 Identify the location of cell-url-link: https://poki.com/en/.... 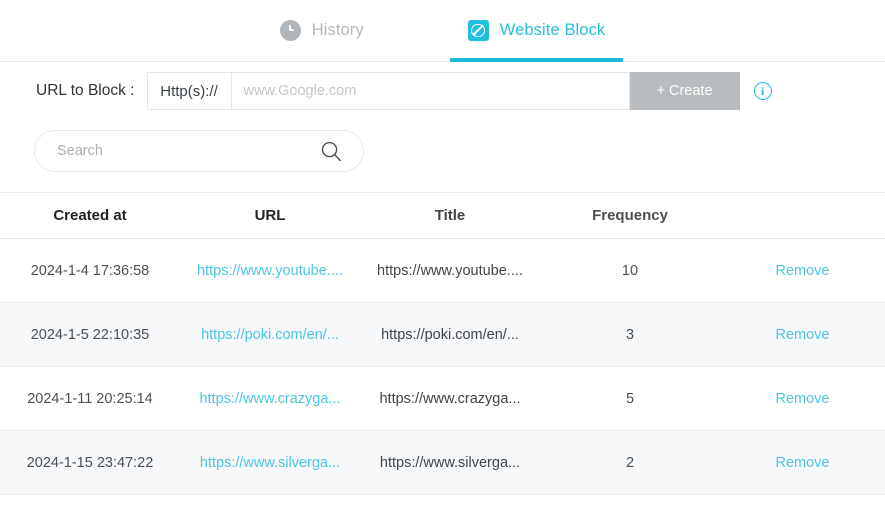
(270, 335).